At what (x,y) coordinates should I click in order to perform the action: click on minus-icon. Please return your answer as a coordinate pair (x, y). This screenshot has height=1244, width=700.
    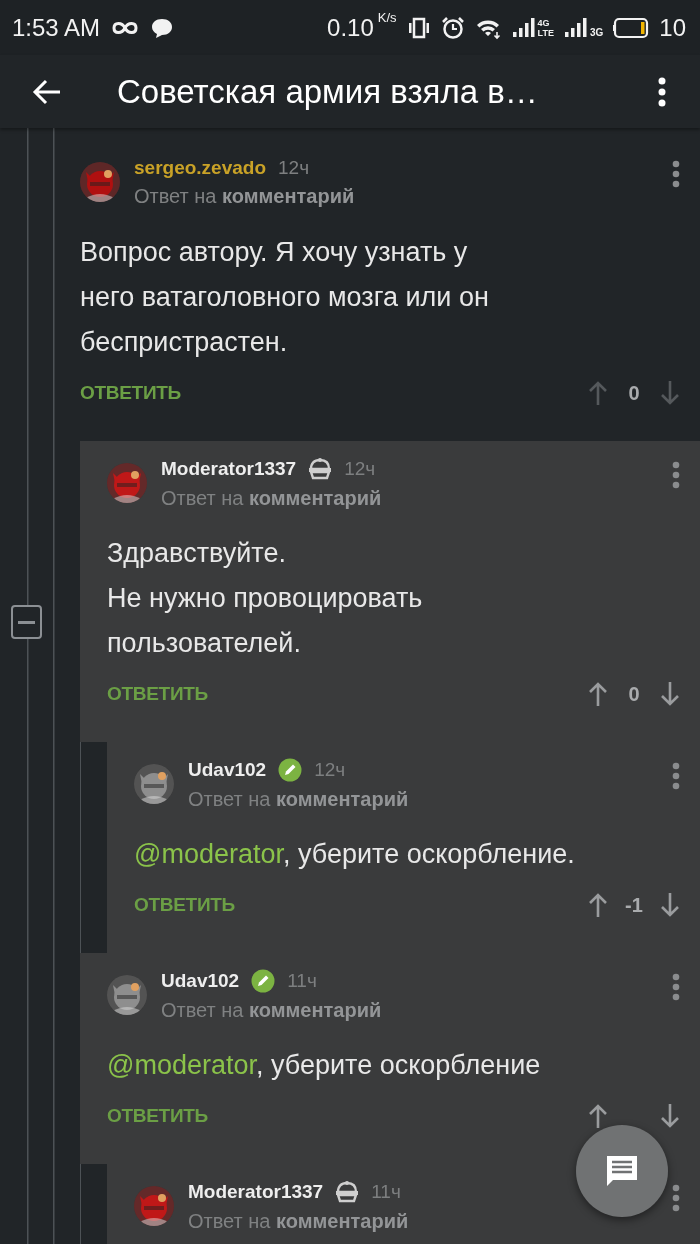
    Looking at the image, I should click on (26, 622).